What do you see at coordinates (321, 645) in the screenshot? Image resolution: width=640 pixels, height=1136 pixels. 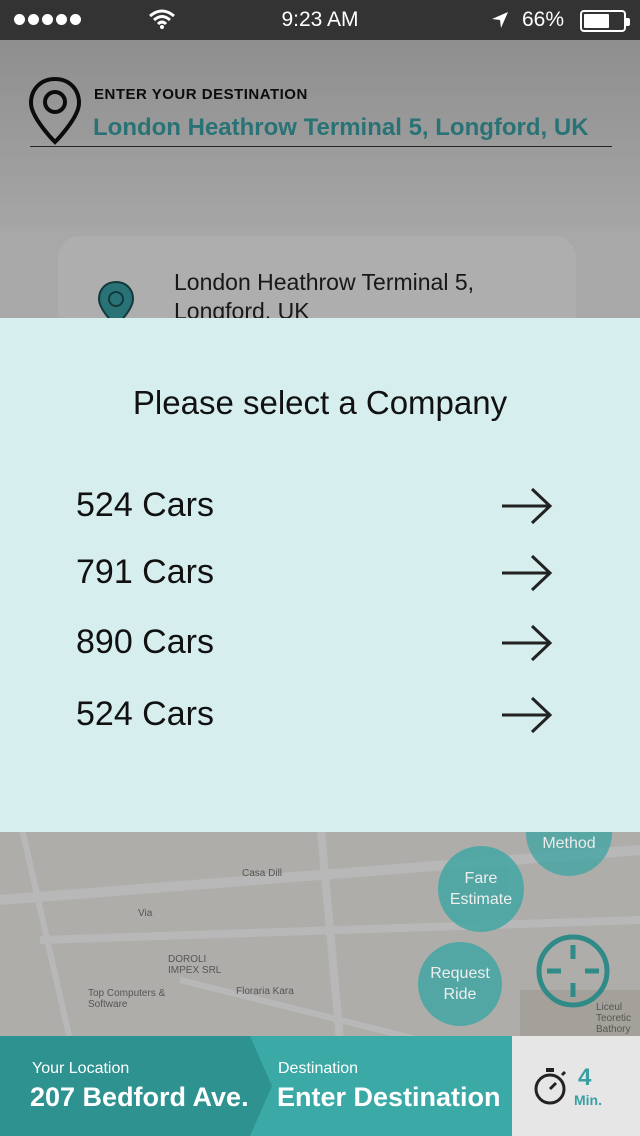 I see `company-option: 890 Cars` at bounding box center [321, 645].